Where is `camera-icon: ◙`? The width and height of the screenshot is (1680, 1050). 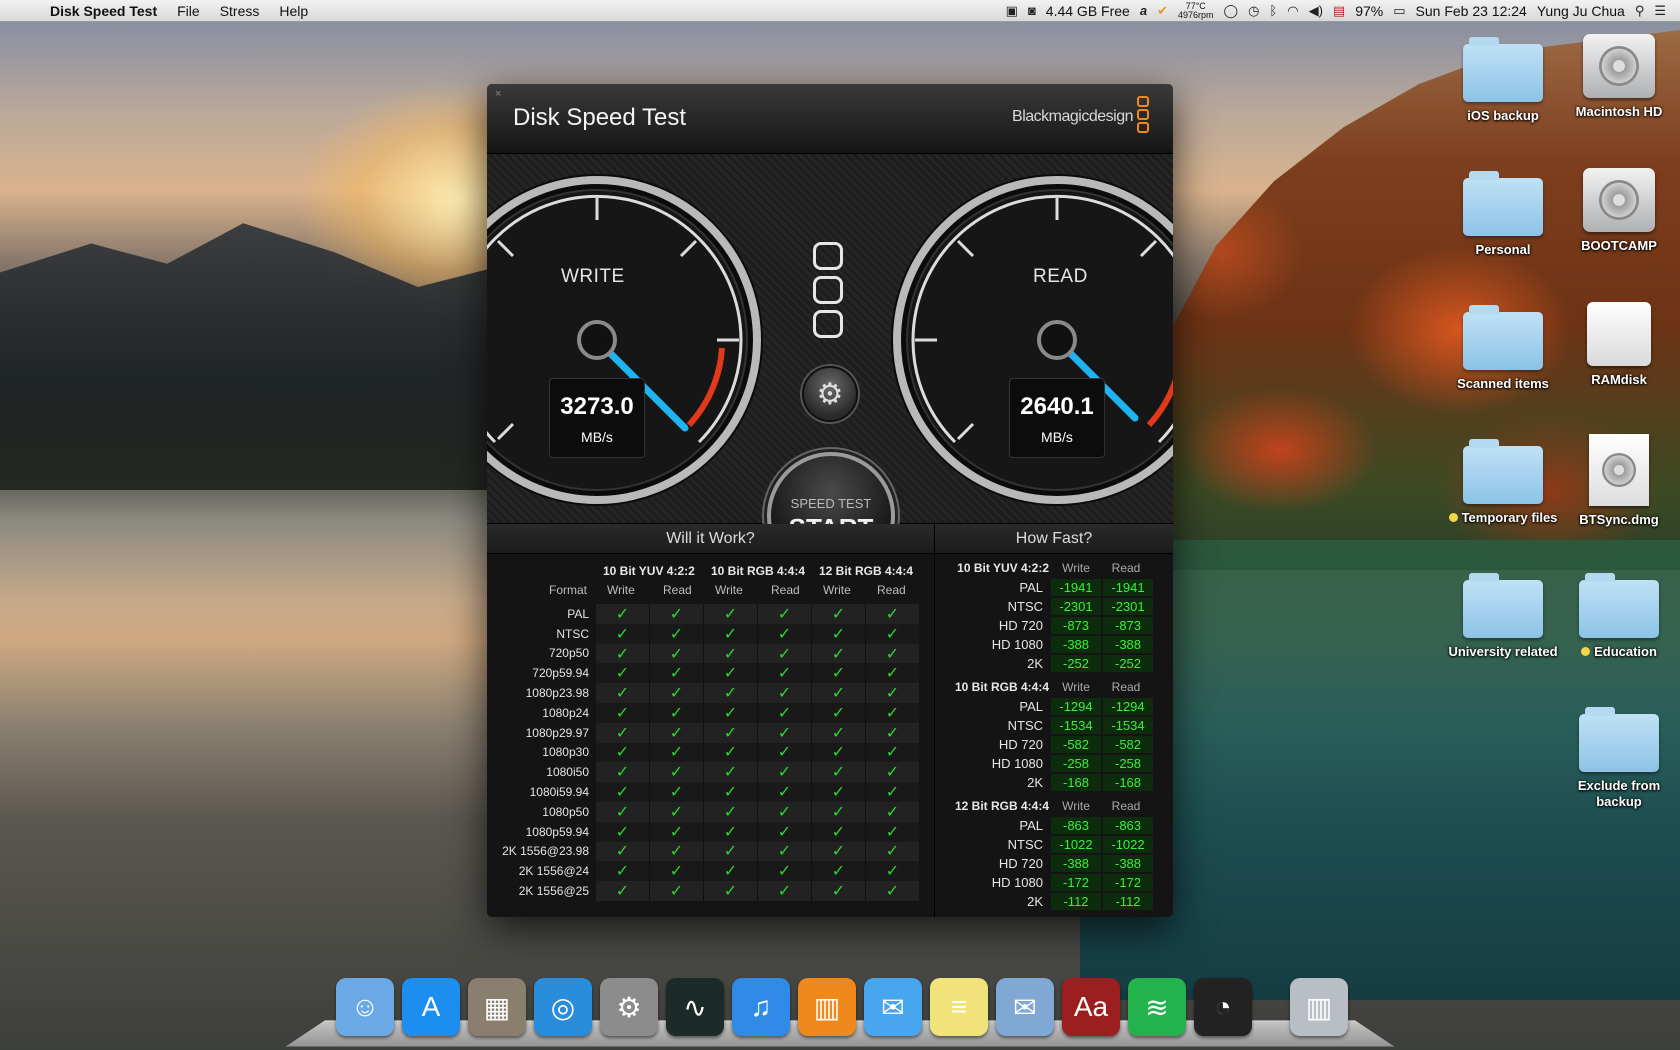 camera-icon: ◙ is located at coordinates (1032, 10).